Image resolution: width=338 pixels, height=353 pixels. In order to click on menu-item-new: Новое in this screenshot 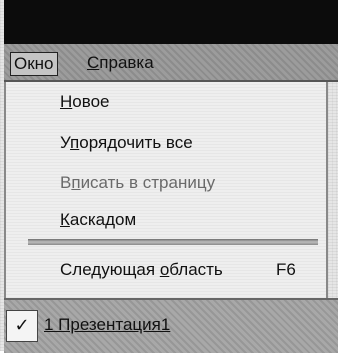, I will do `click(85, 102)`.